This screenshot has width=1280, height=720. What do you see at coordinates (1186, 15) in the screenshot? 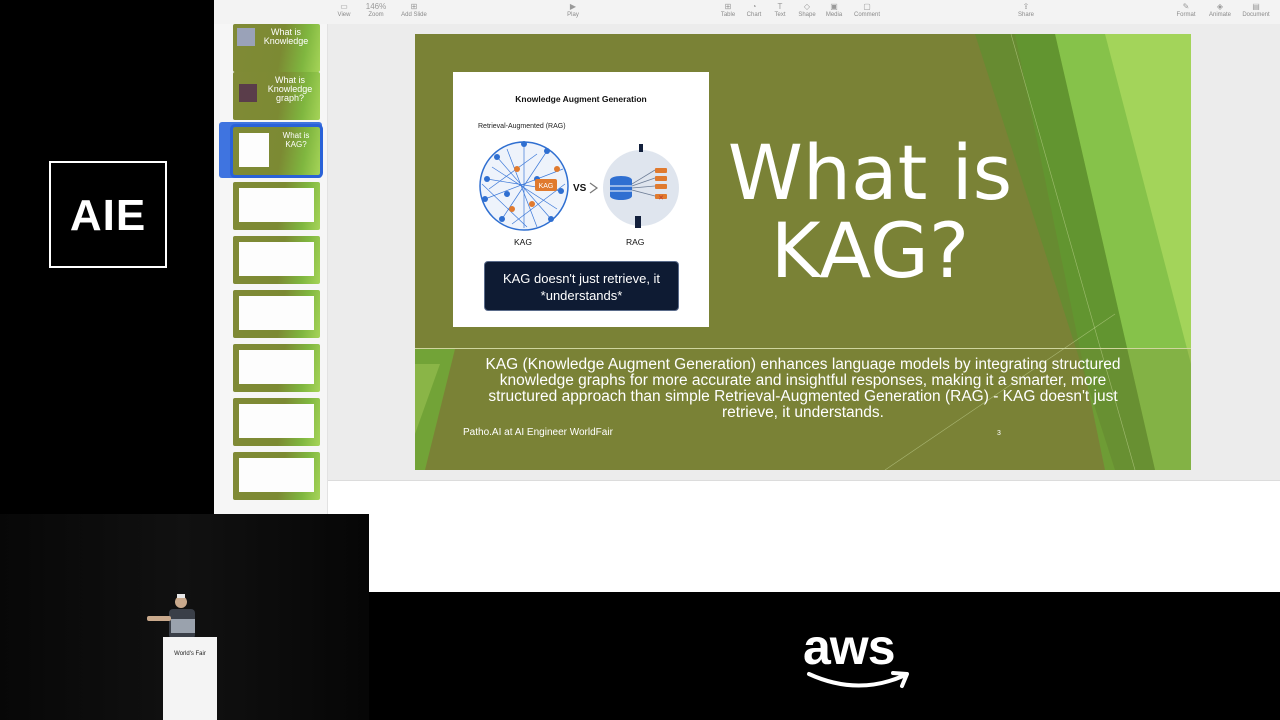
I see `format-label: Format` at bounding box center [1186, 15].